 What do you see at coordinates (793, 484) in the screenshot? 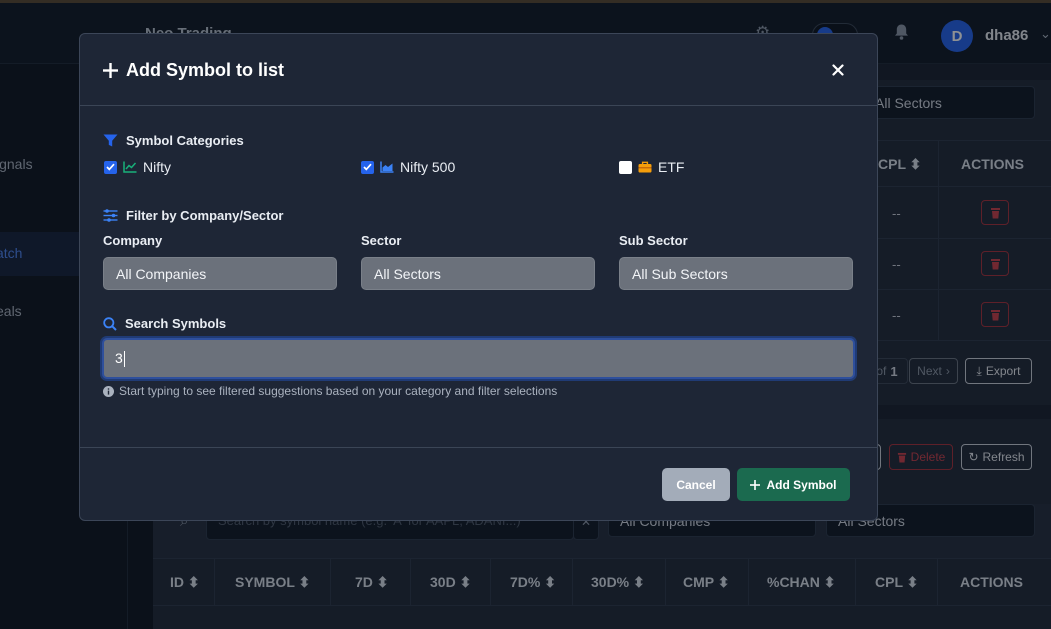
I see `add-symbol-button: Add Symbol` at bounding box center [793, 484].